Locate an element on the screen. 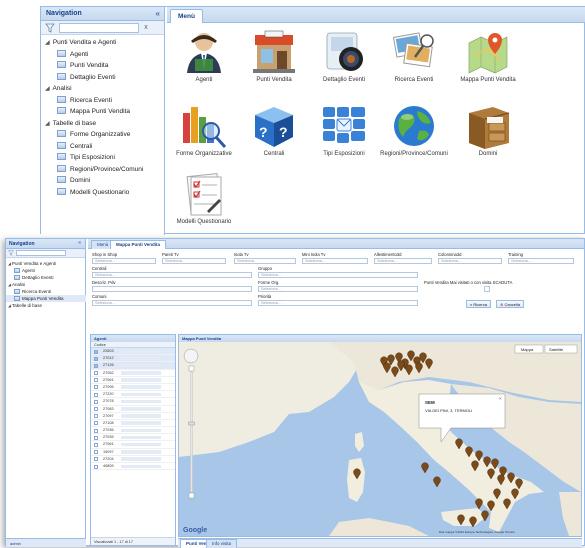  menu-tile: Tipi Esposizioni is located at coordinates (344, 130).